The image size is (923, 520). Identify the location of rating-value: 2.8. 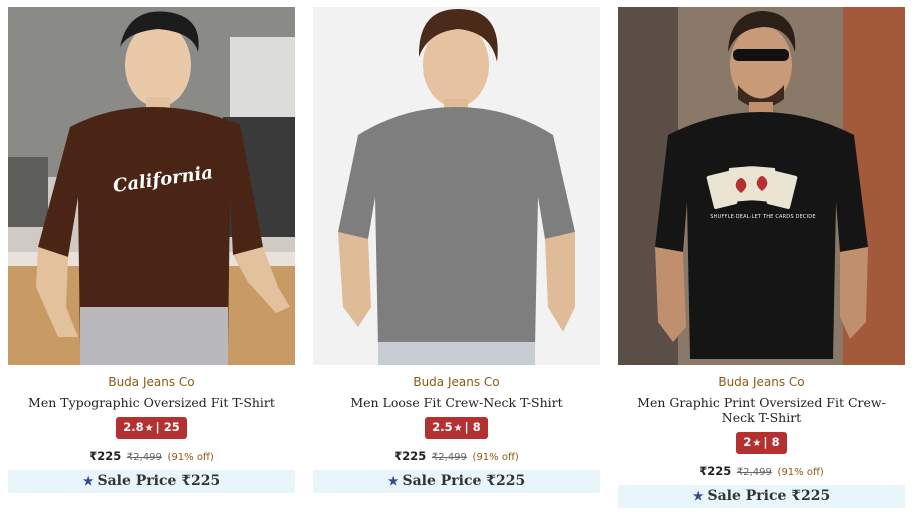
(133, 427).